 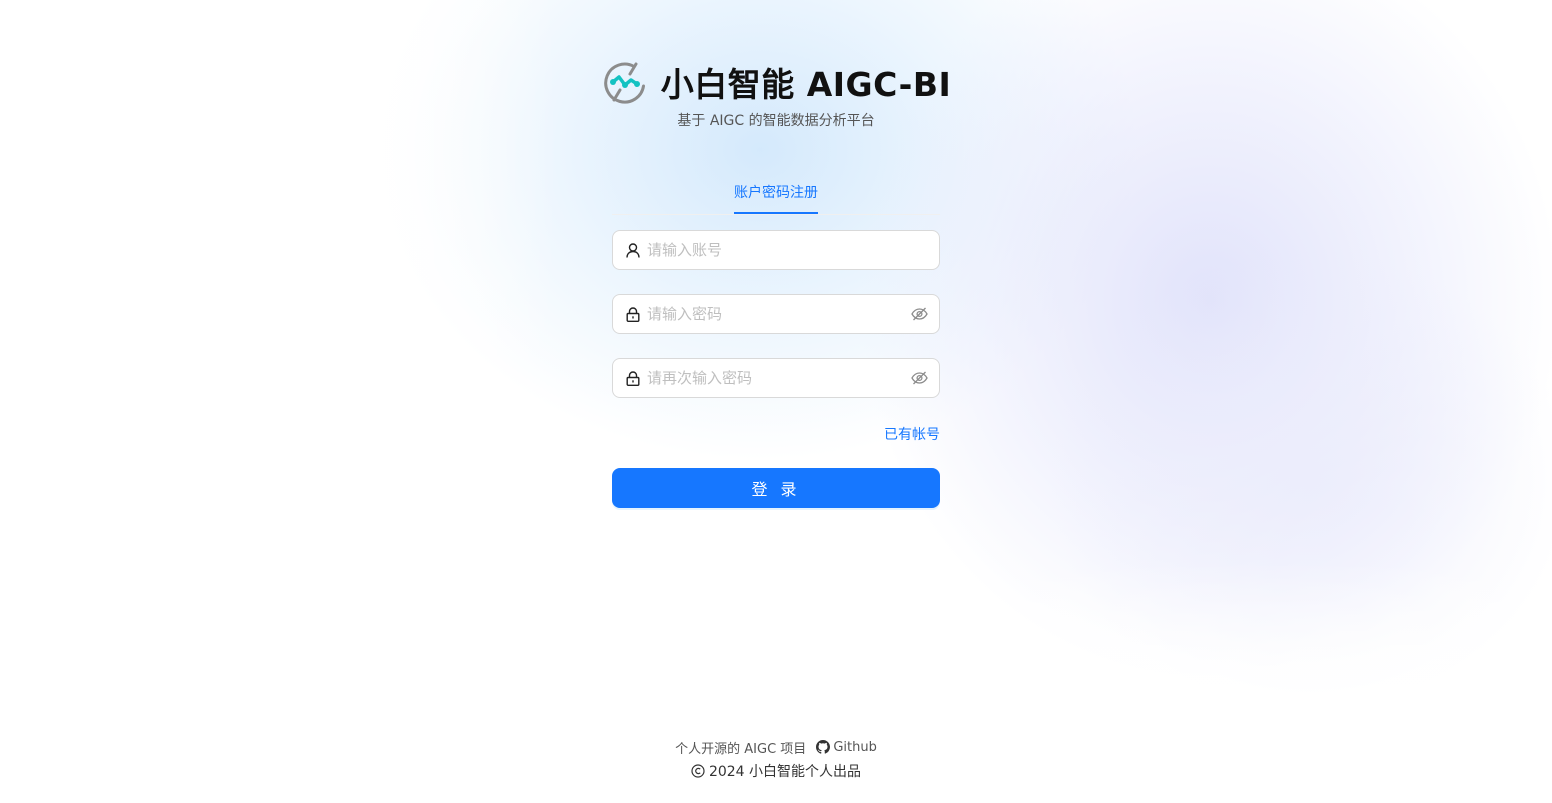 What do you see at coordinates (806, 84) in the screenshot?
I see `app-title: 小白智能 AIGC-BI` at bounding box center [806, 84].